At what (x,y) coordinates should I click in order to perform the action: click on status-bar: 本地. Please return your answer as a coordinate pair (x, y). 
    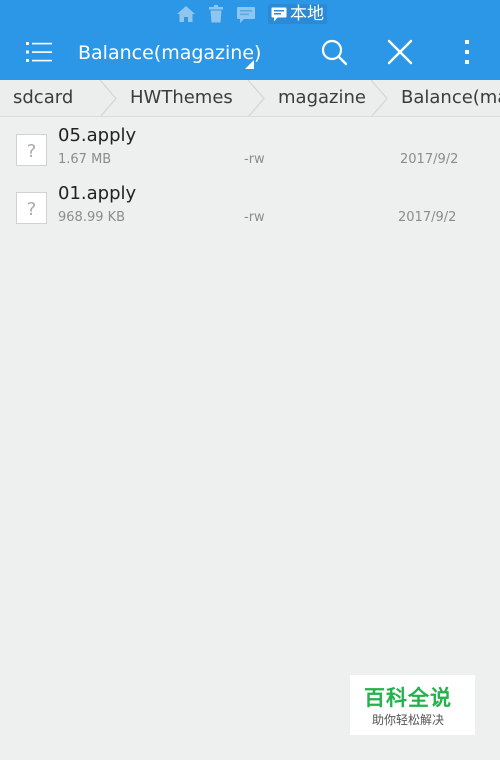
    Looking at the image, I should click on (250, 14).